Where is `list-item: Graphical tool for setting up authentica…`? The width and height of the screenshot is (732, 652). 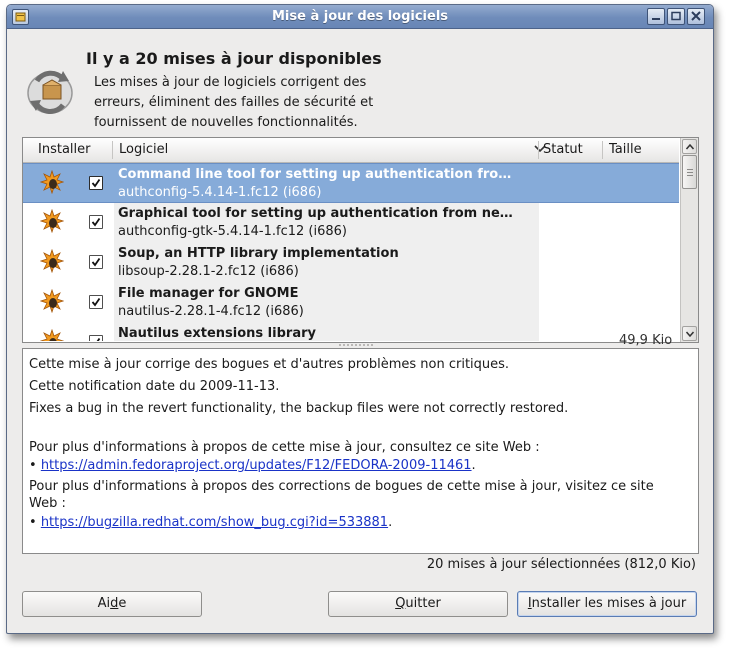
list-item: Graphical tool for setting up authentica… is located at coordinates (351, 223).